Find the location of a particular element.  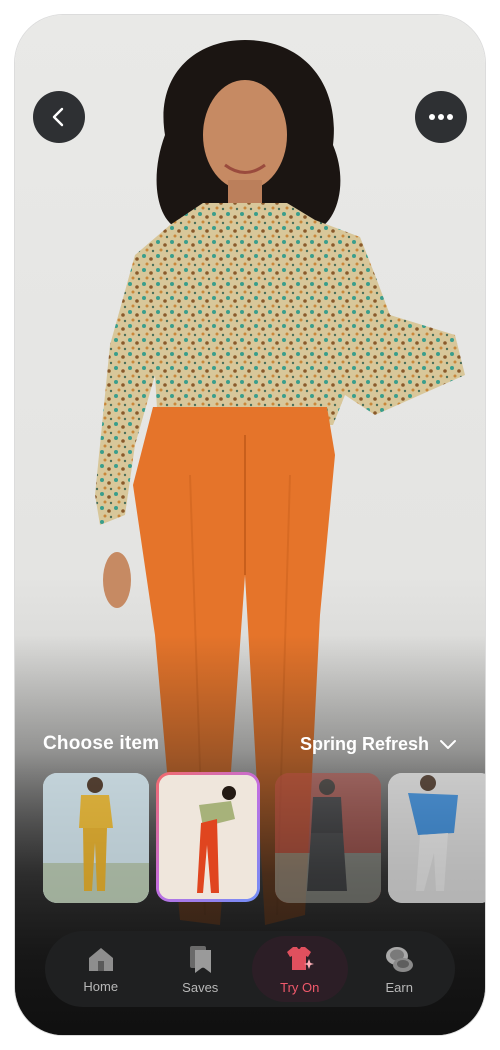

bottom-navigation: Home Saves Try On Earn is located at coordinates (250, 969).